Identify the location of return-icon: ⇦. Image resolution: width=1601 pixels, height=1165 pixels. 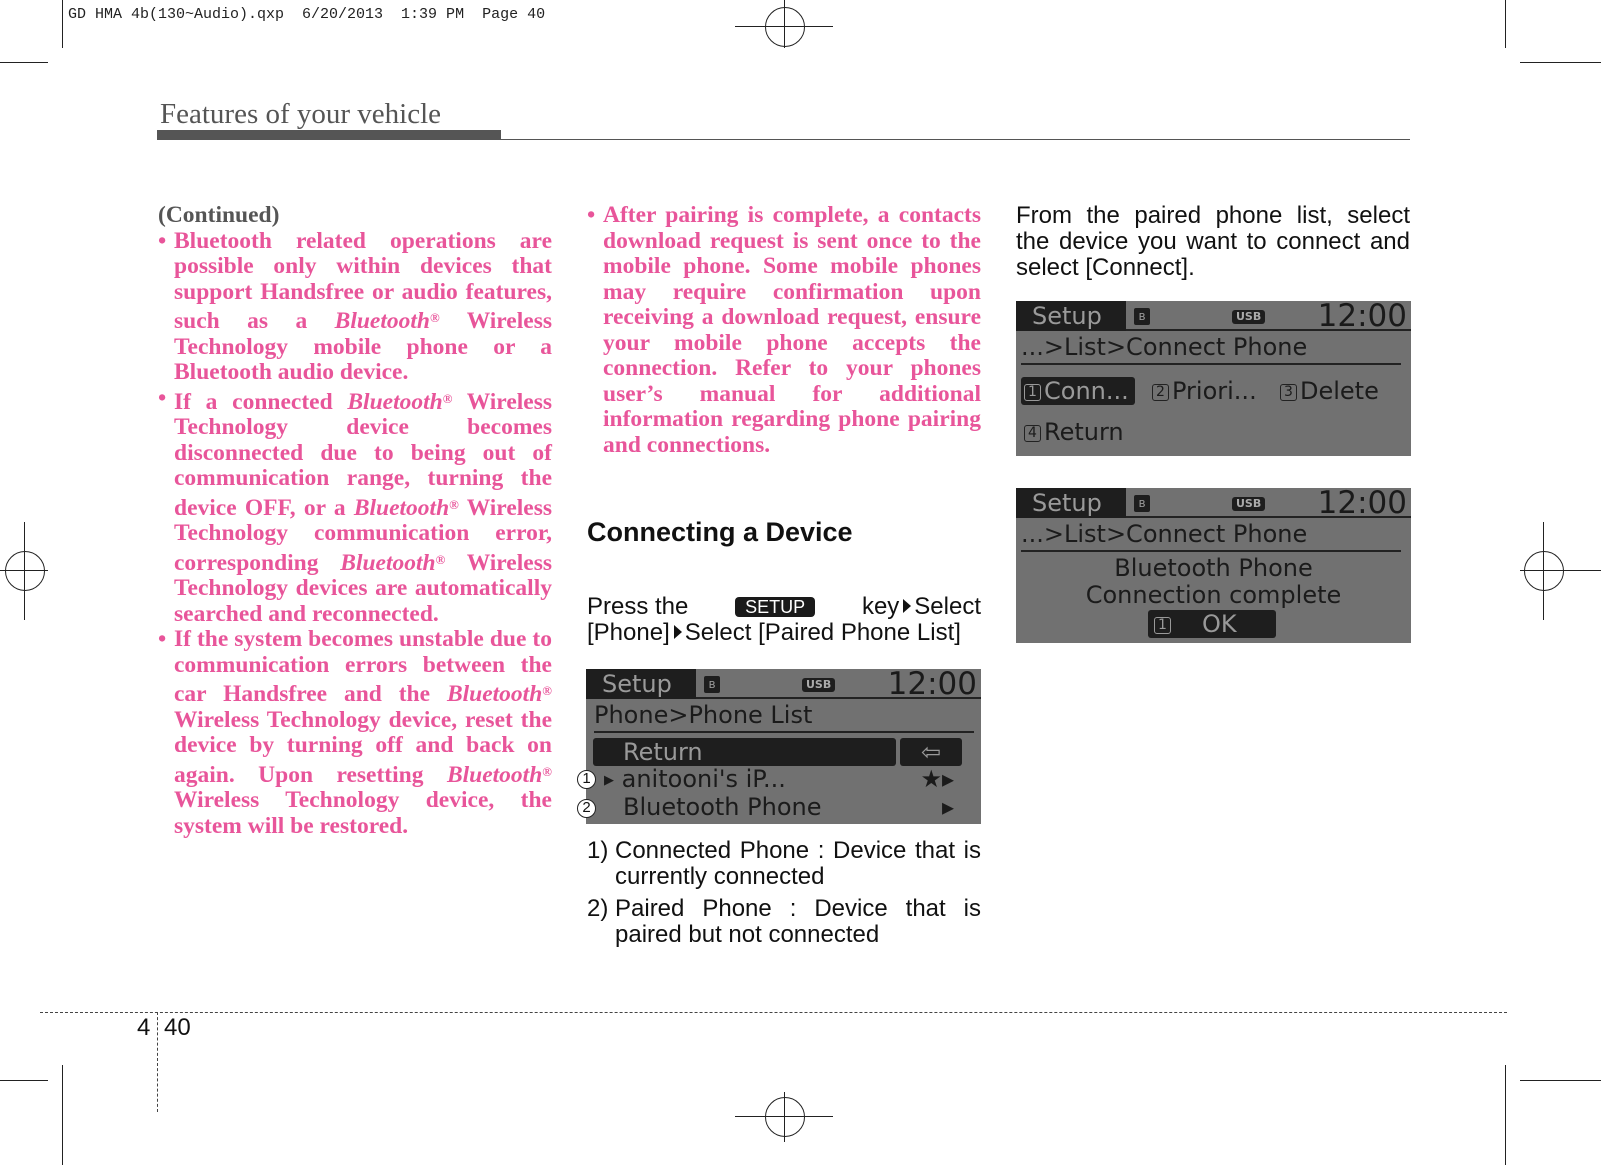
(931, 752).